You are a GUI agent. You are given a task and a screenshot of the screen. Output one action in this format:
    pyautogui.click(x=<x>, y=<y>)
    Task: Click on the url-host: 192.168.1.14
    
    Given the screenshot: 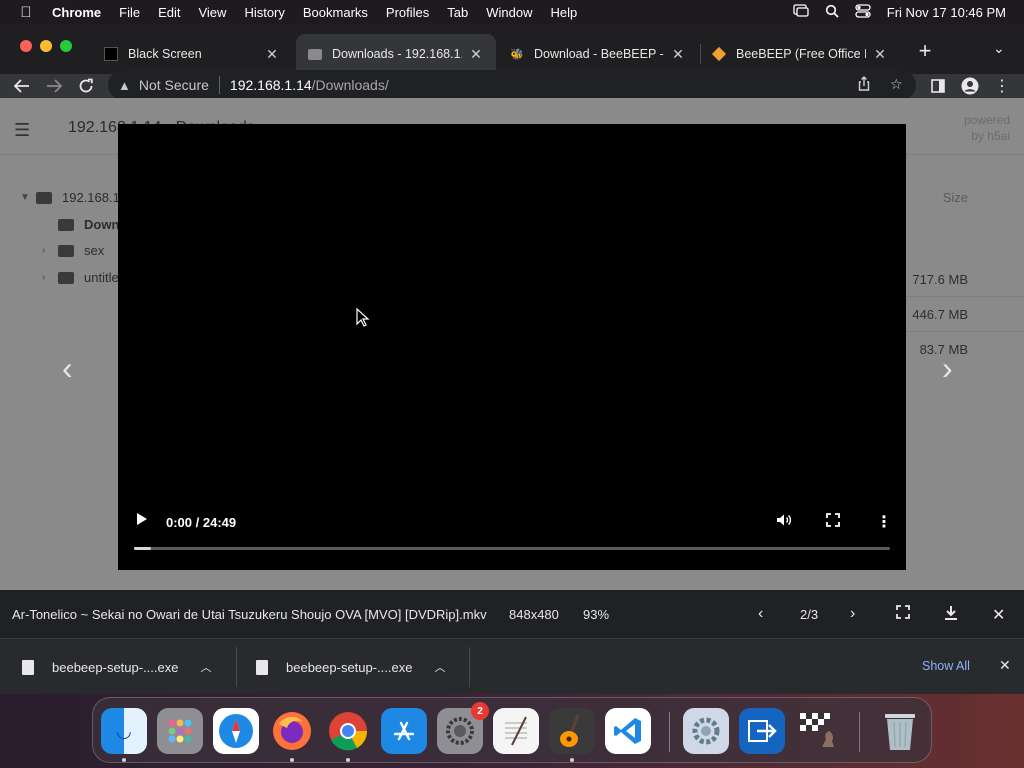 What is the action you would take?
    pyautogui.click(x=271, y=85)
    